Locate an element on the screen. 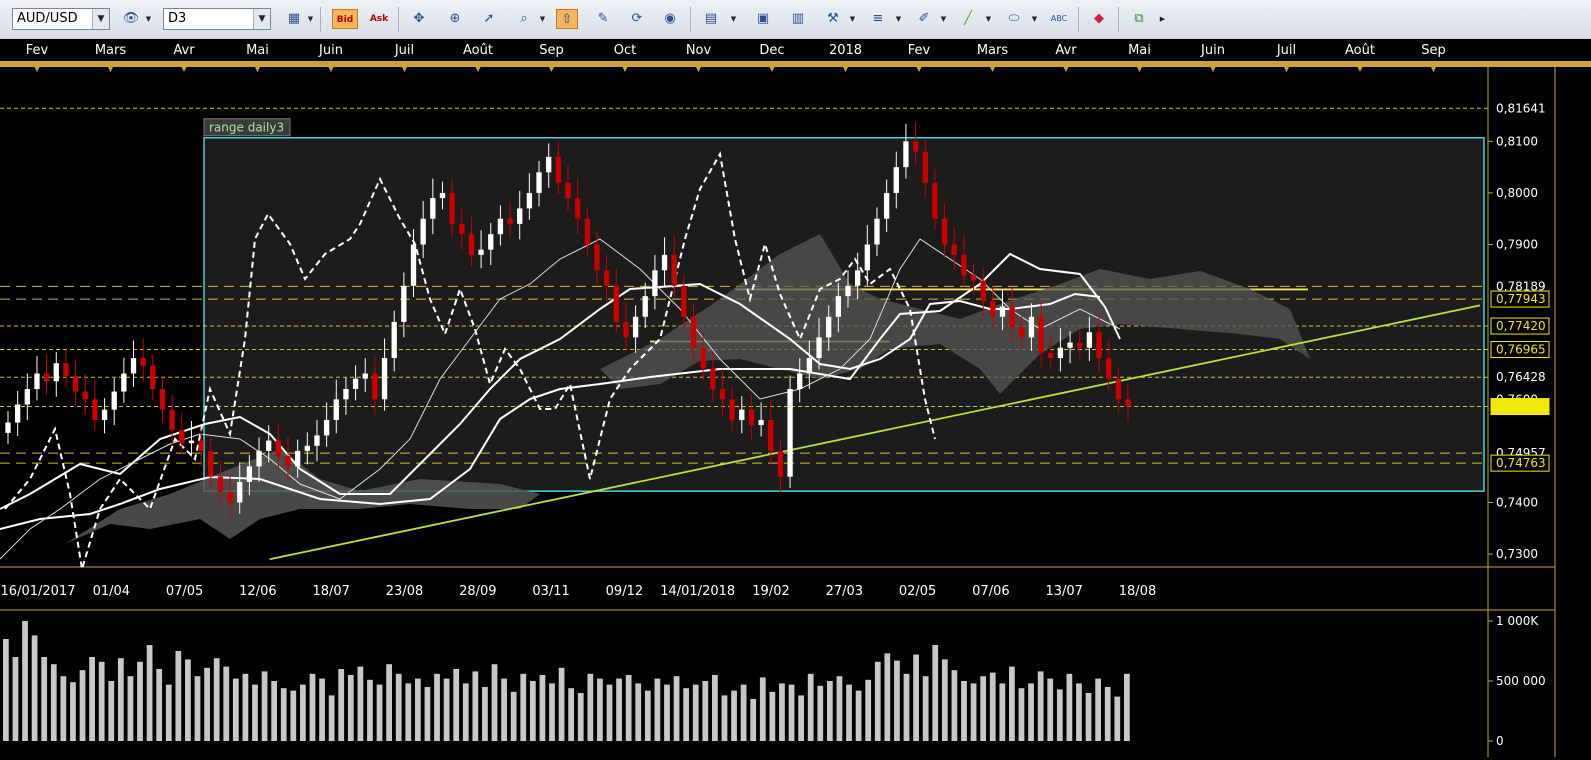  price-level-tag: 0,74763 is located at coordinates (1521, 463).